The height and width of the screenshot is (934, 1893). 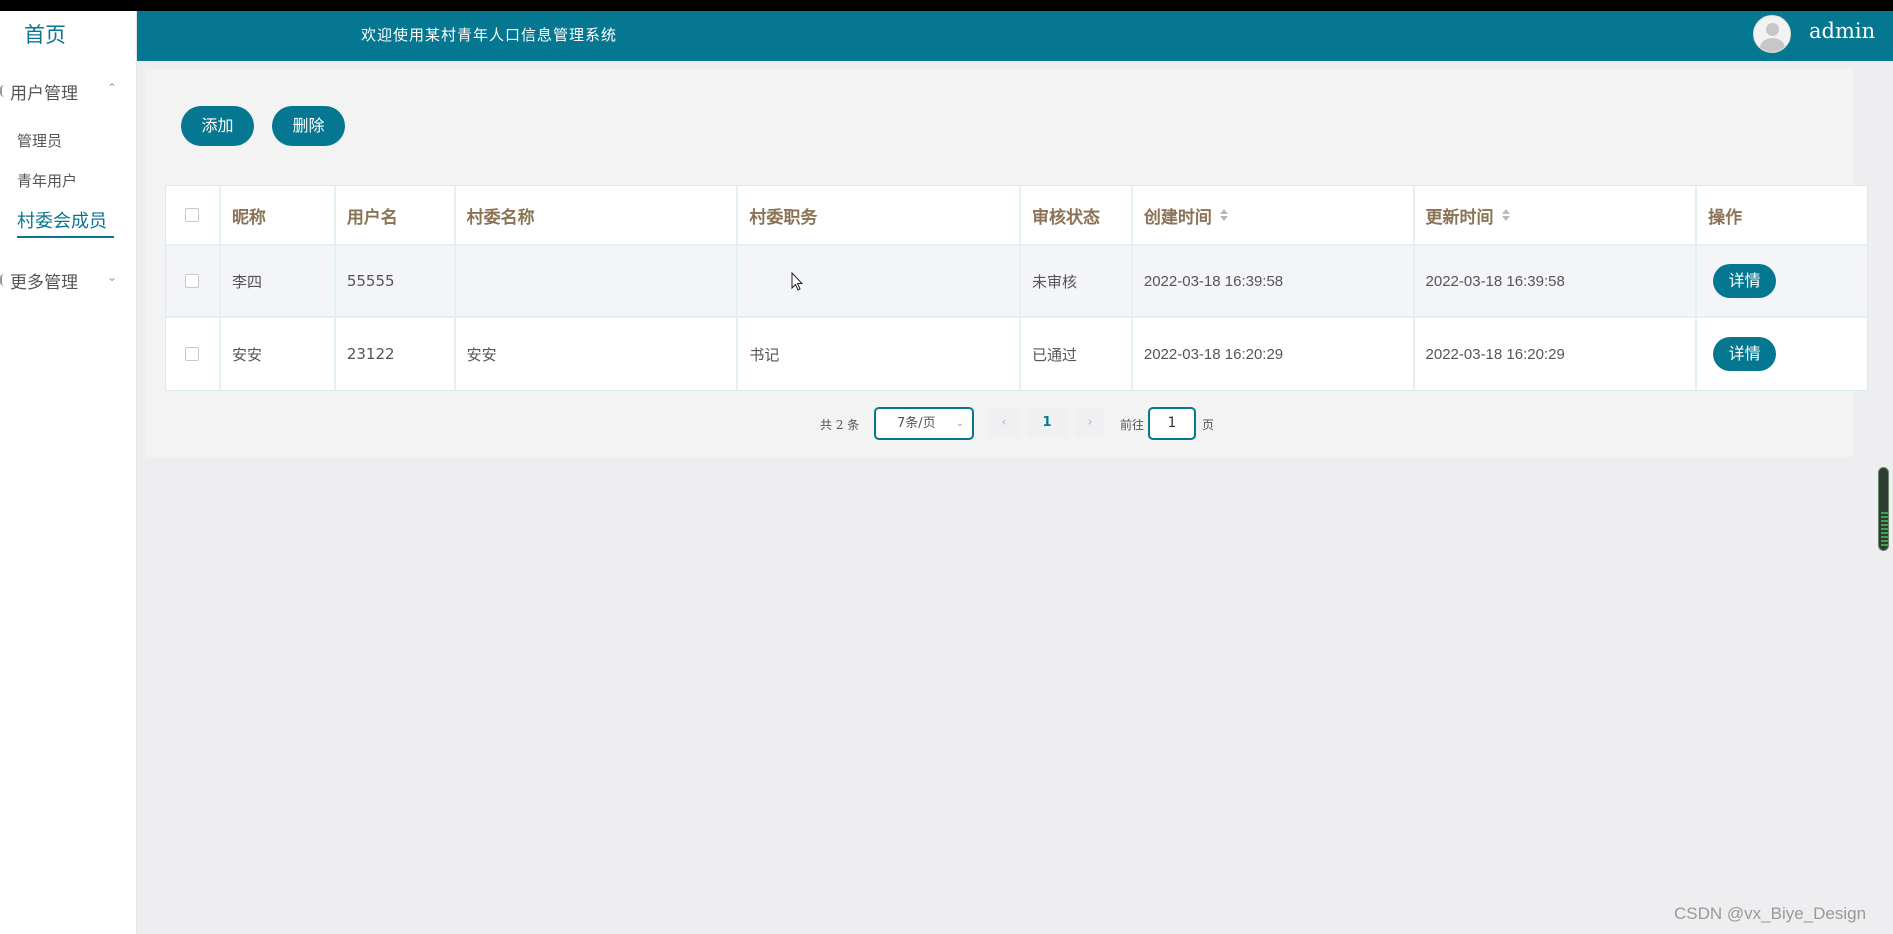 I want to click on cell-village-name, so click(x=597, y=281).